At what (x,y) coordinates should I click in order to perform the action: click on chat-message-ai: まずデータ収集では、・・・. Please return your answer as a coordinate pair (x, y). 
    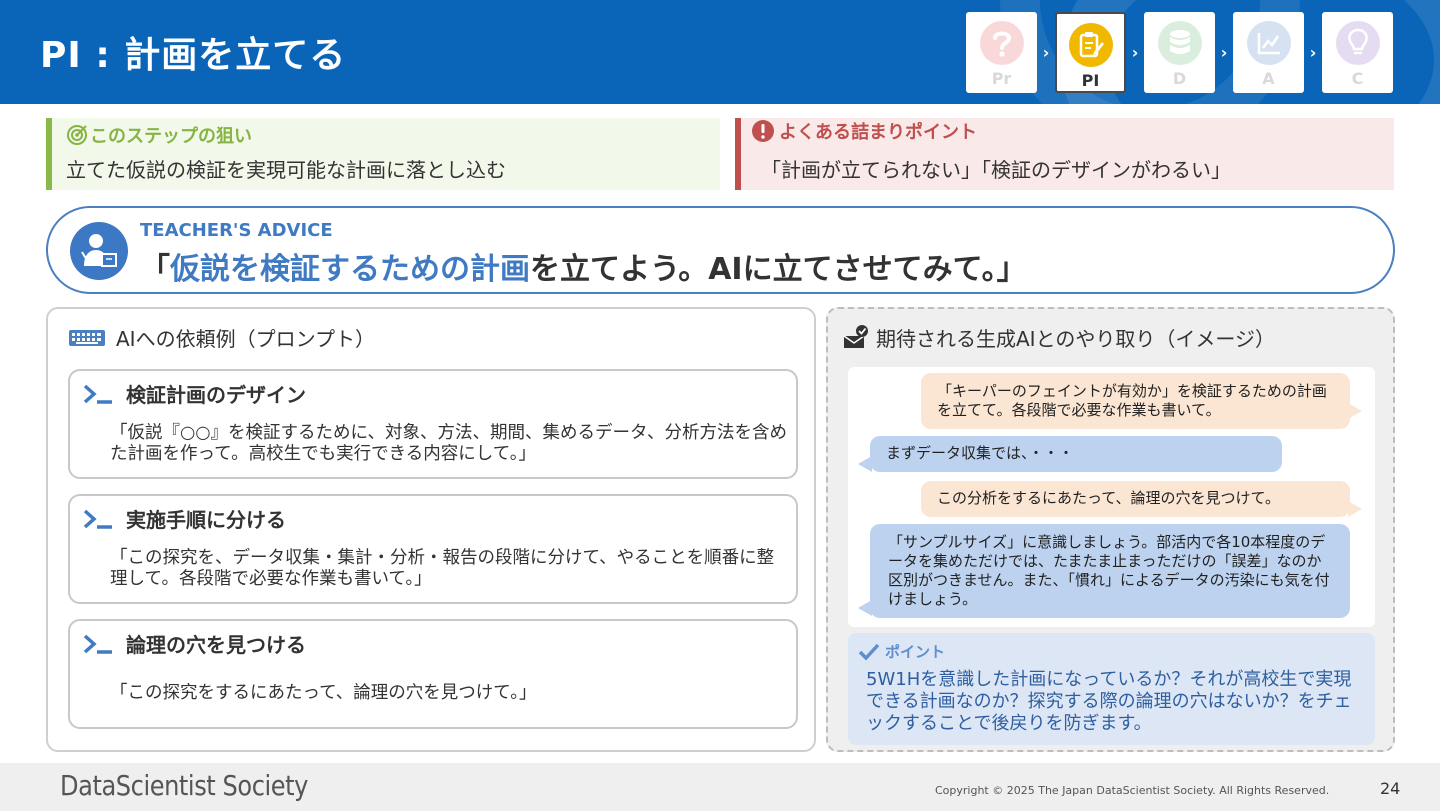
    Looking at the image, I should click on (1076, 454).